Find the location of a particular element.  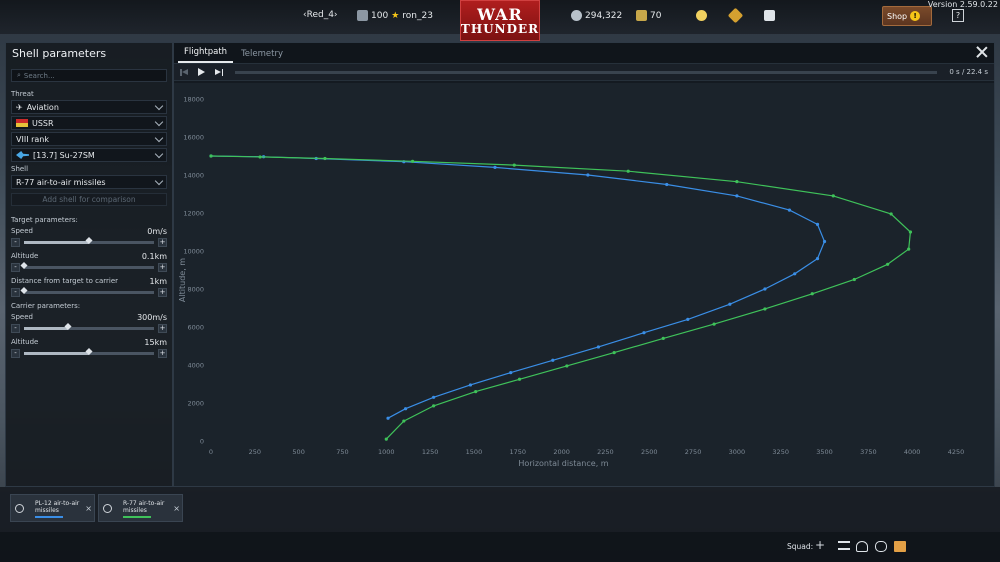

carrier-altitude-slider is located at coordinates (89, 351).